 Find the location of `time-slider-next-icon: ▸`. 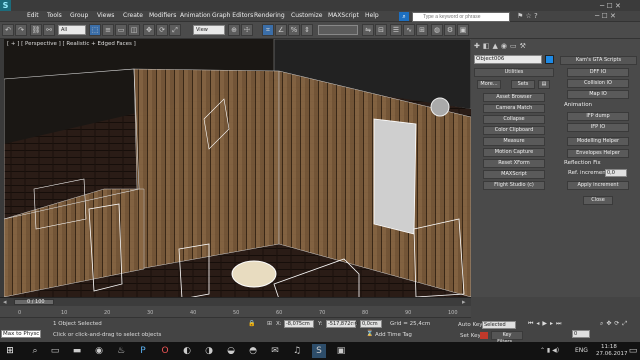

time-slider-next-icon: ▸ is located at coordinates (464, 302).